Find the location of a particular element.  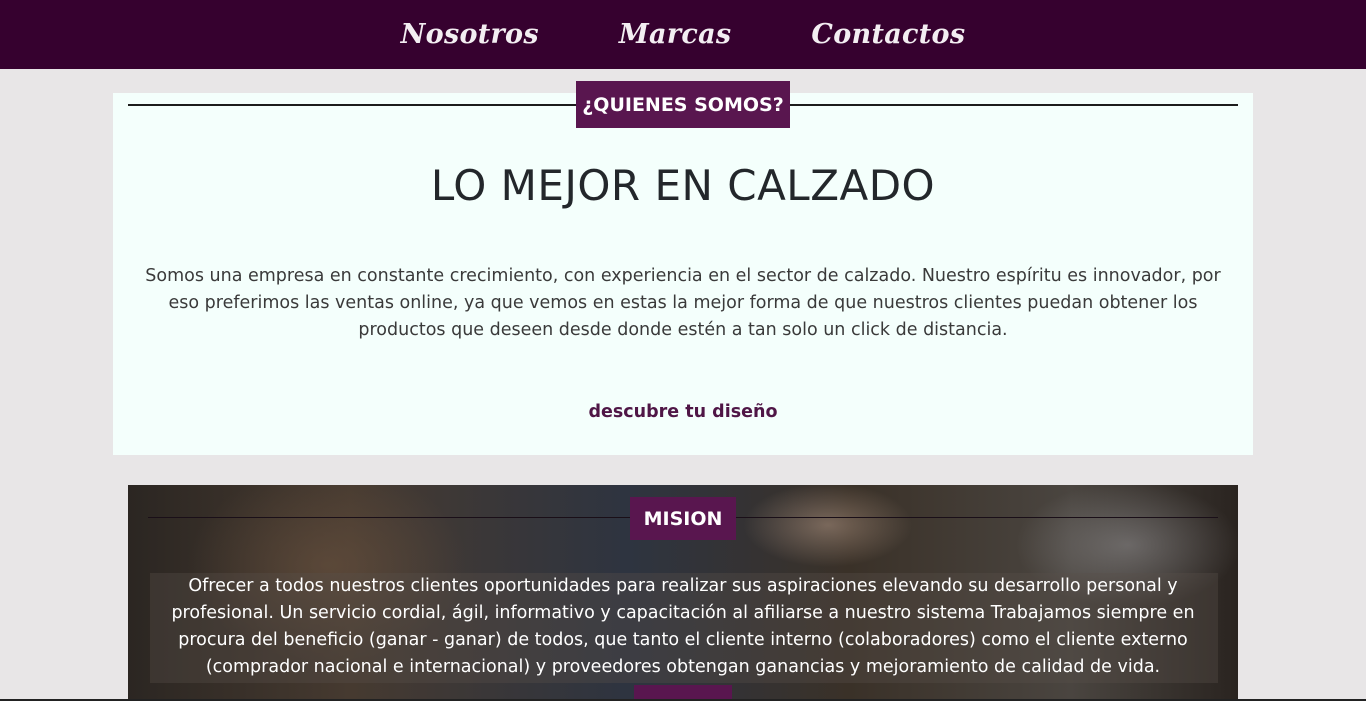

mission-badge: MISION is located at coordinates (683, 518).